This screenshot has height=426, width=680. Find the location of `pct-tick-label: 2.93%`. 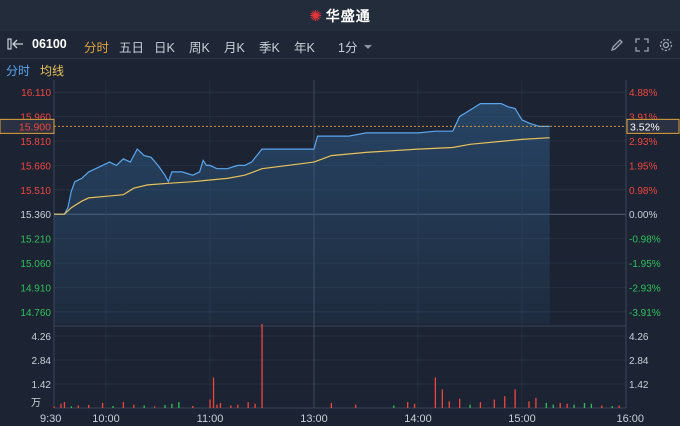

pct-tick-label: 2.93% is located at coordinates (643, 142).